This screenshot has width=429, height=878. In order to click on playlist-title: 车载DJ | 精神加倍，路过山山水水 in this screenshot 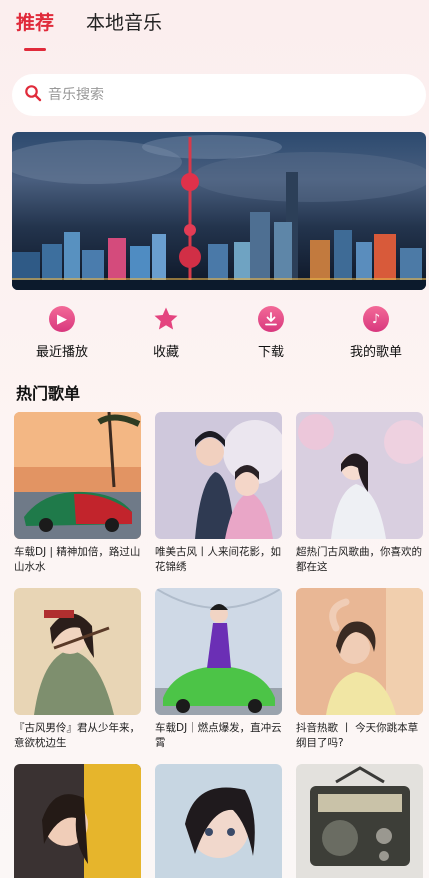, I will do `click(77, 559)`.